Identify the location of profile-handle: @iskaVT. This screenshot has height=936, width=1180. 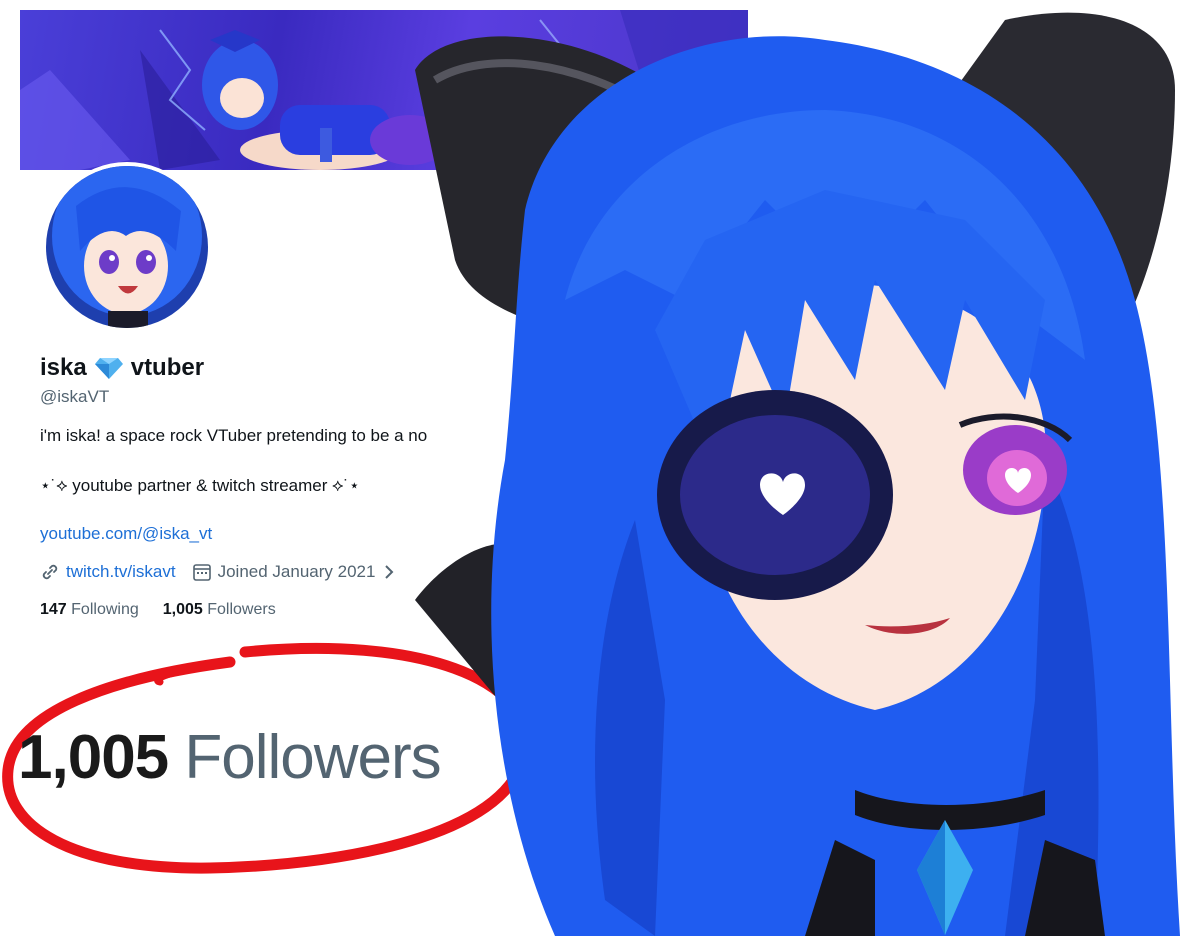
(75, 396).